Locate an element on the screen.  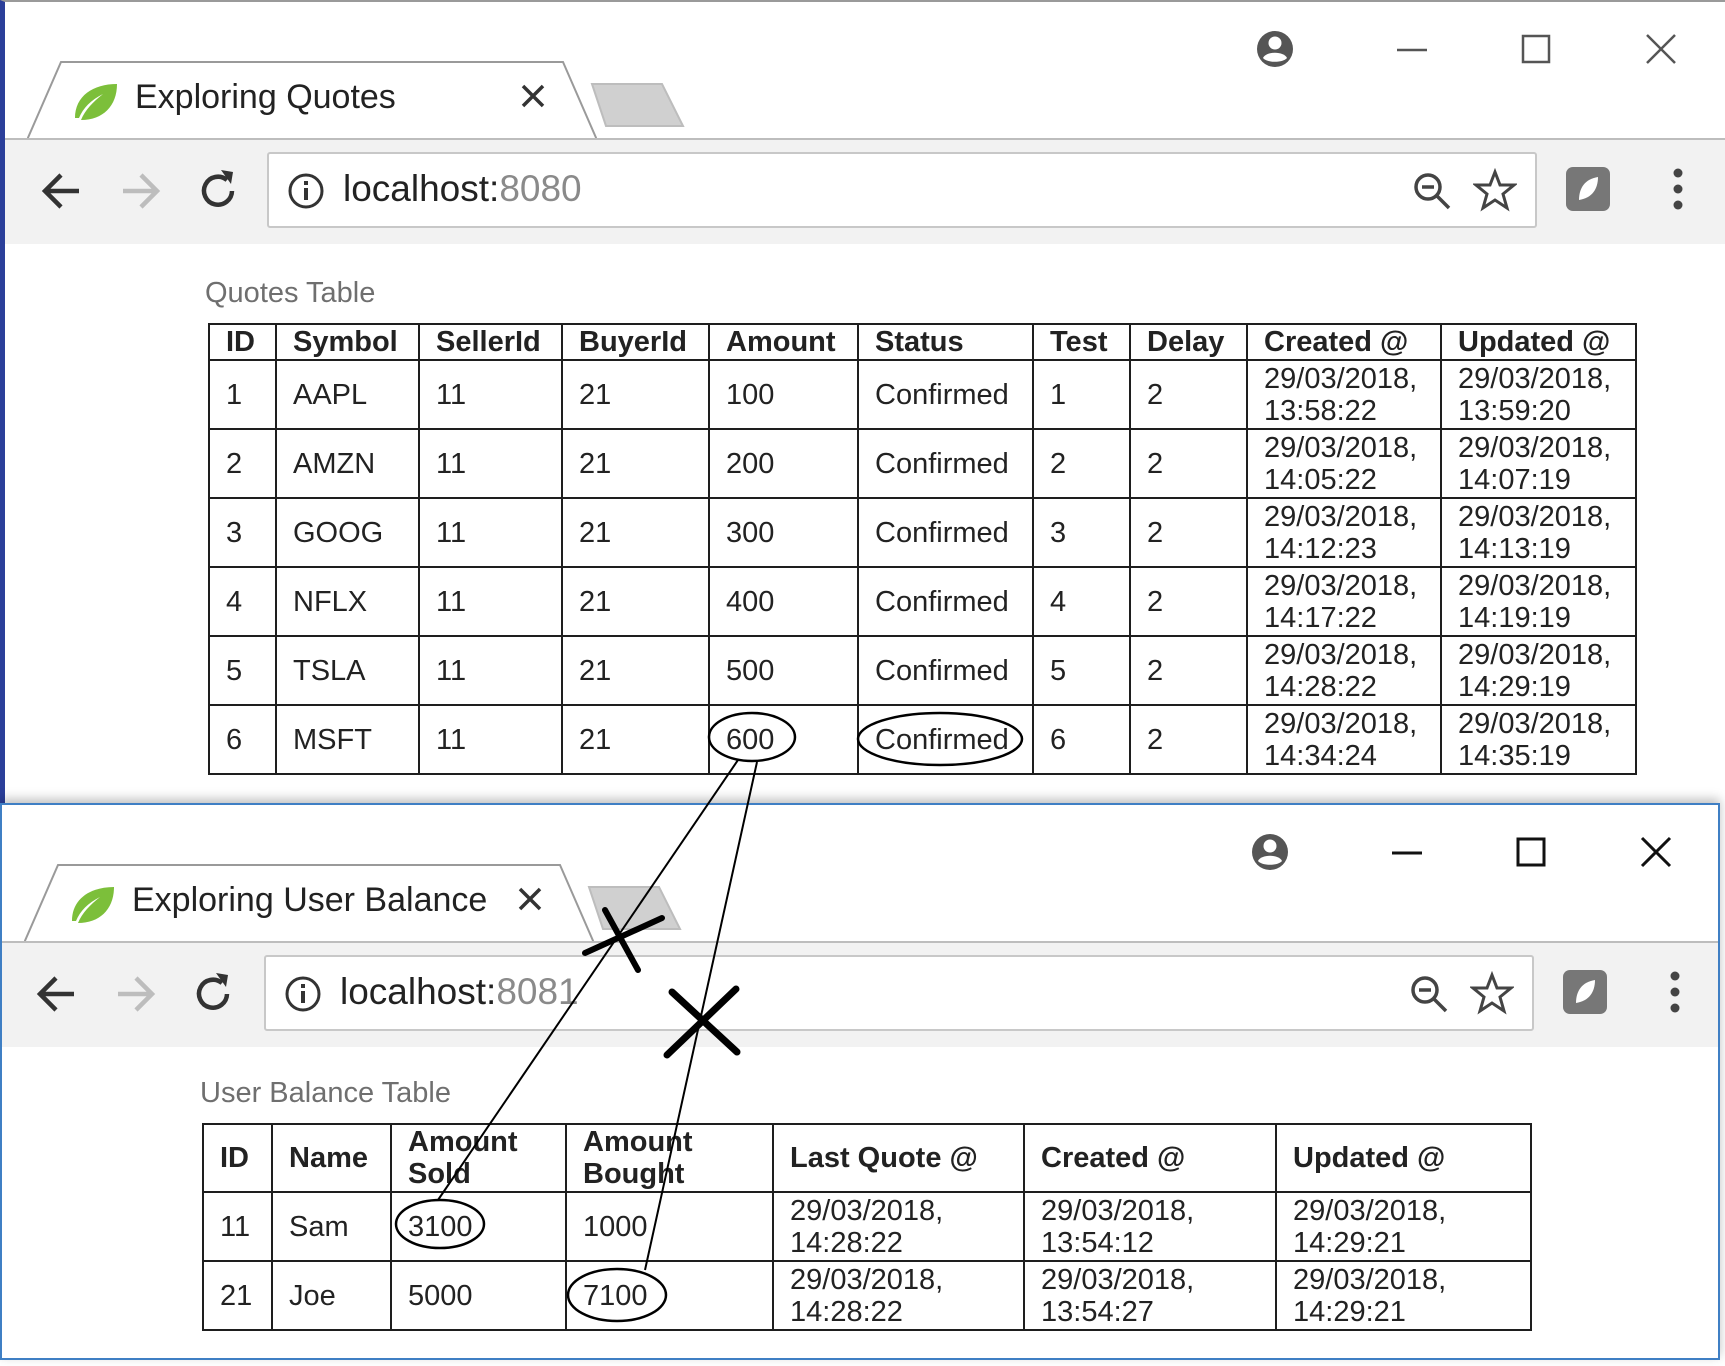
table-cell: 29/03/2018, 13:54:27 is located at coordinates (1150, 1295).